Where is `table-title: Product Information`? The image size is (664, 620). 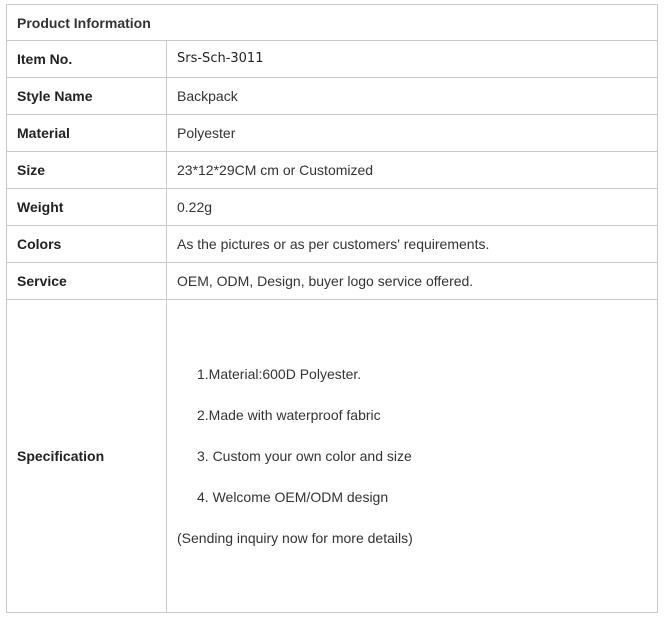
table-title: Product Information is located at coordinates (332, 22).